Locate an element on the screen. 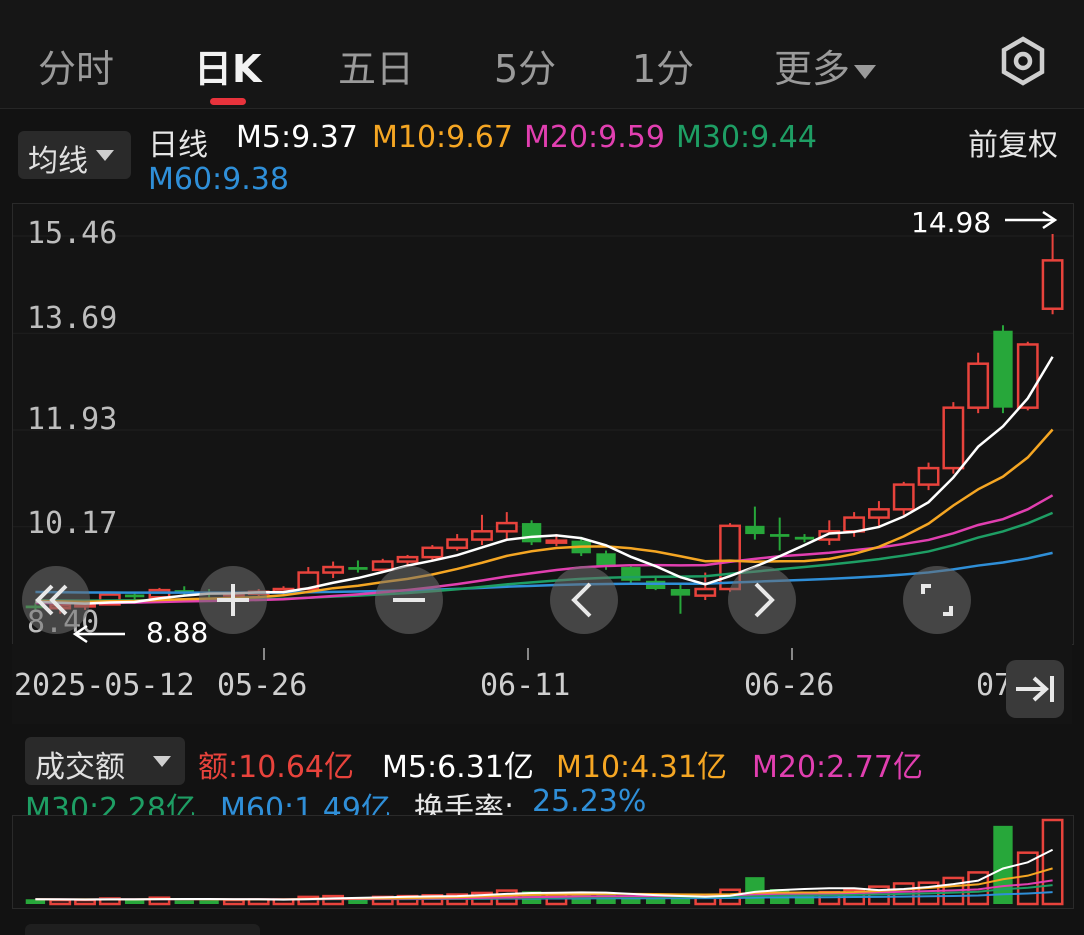  volume-chart is located at coordinates (543, 862).